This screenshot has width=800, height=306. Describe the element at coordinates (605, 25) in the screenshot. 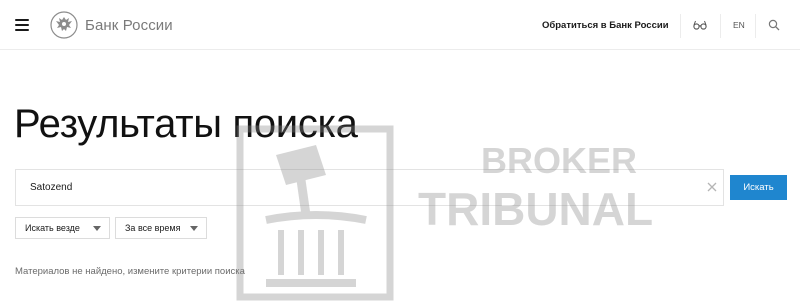

I see `contact-bank-link: Обратиться в Банк России` at that location.